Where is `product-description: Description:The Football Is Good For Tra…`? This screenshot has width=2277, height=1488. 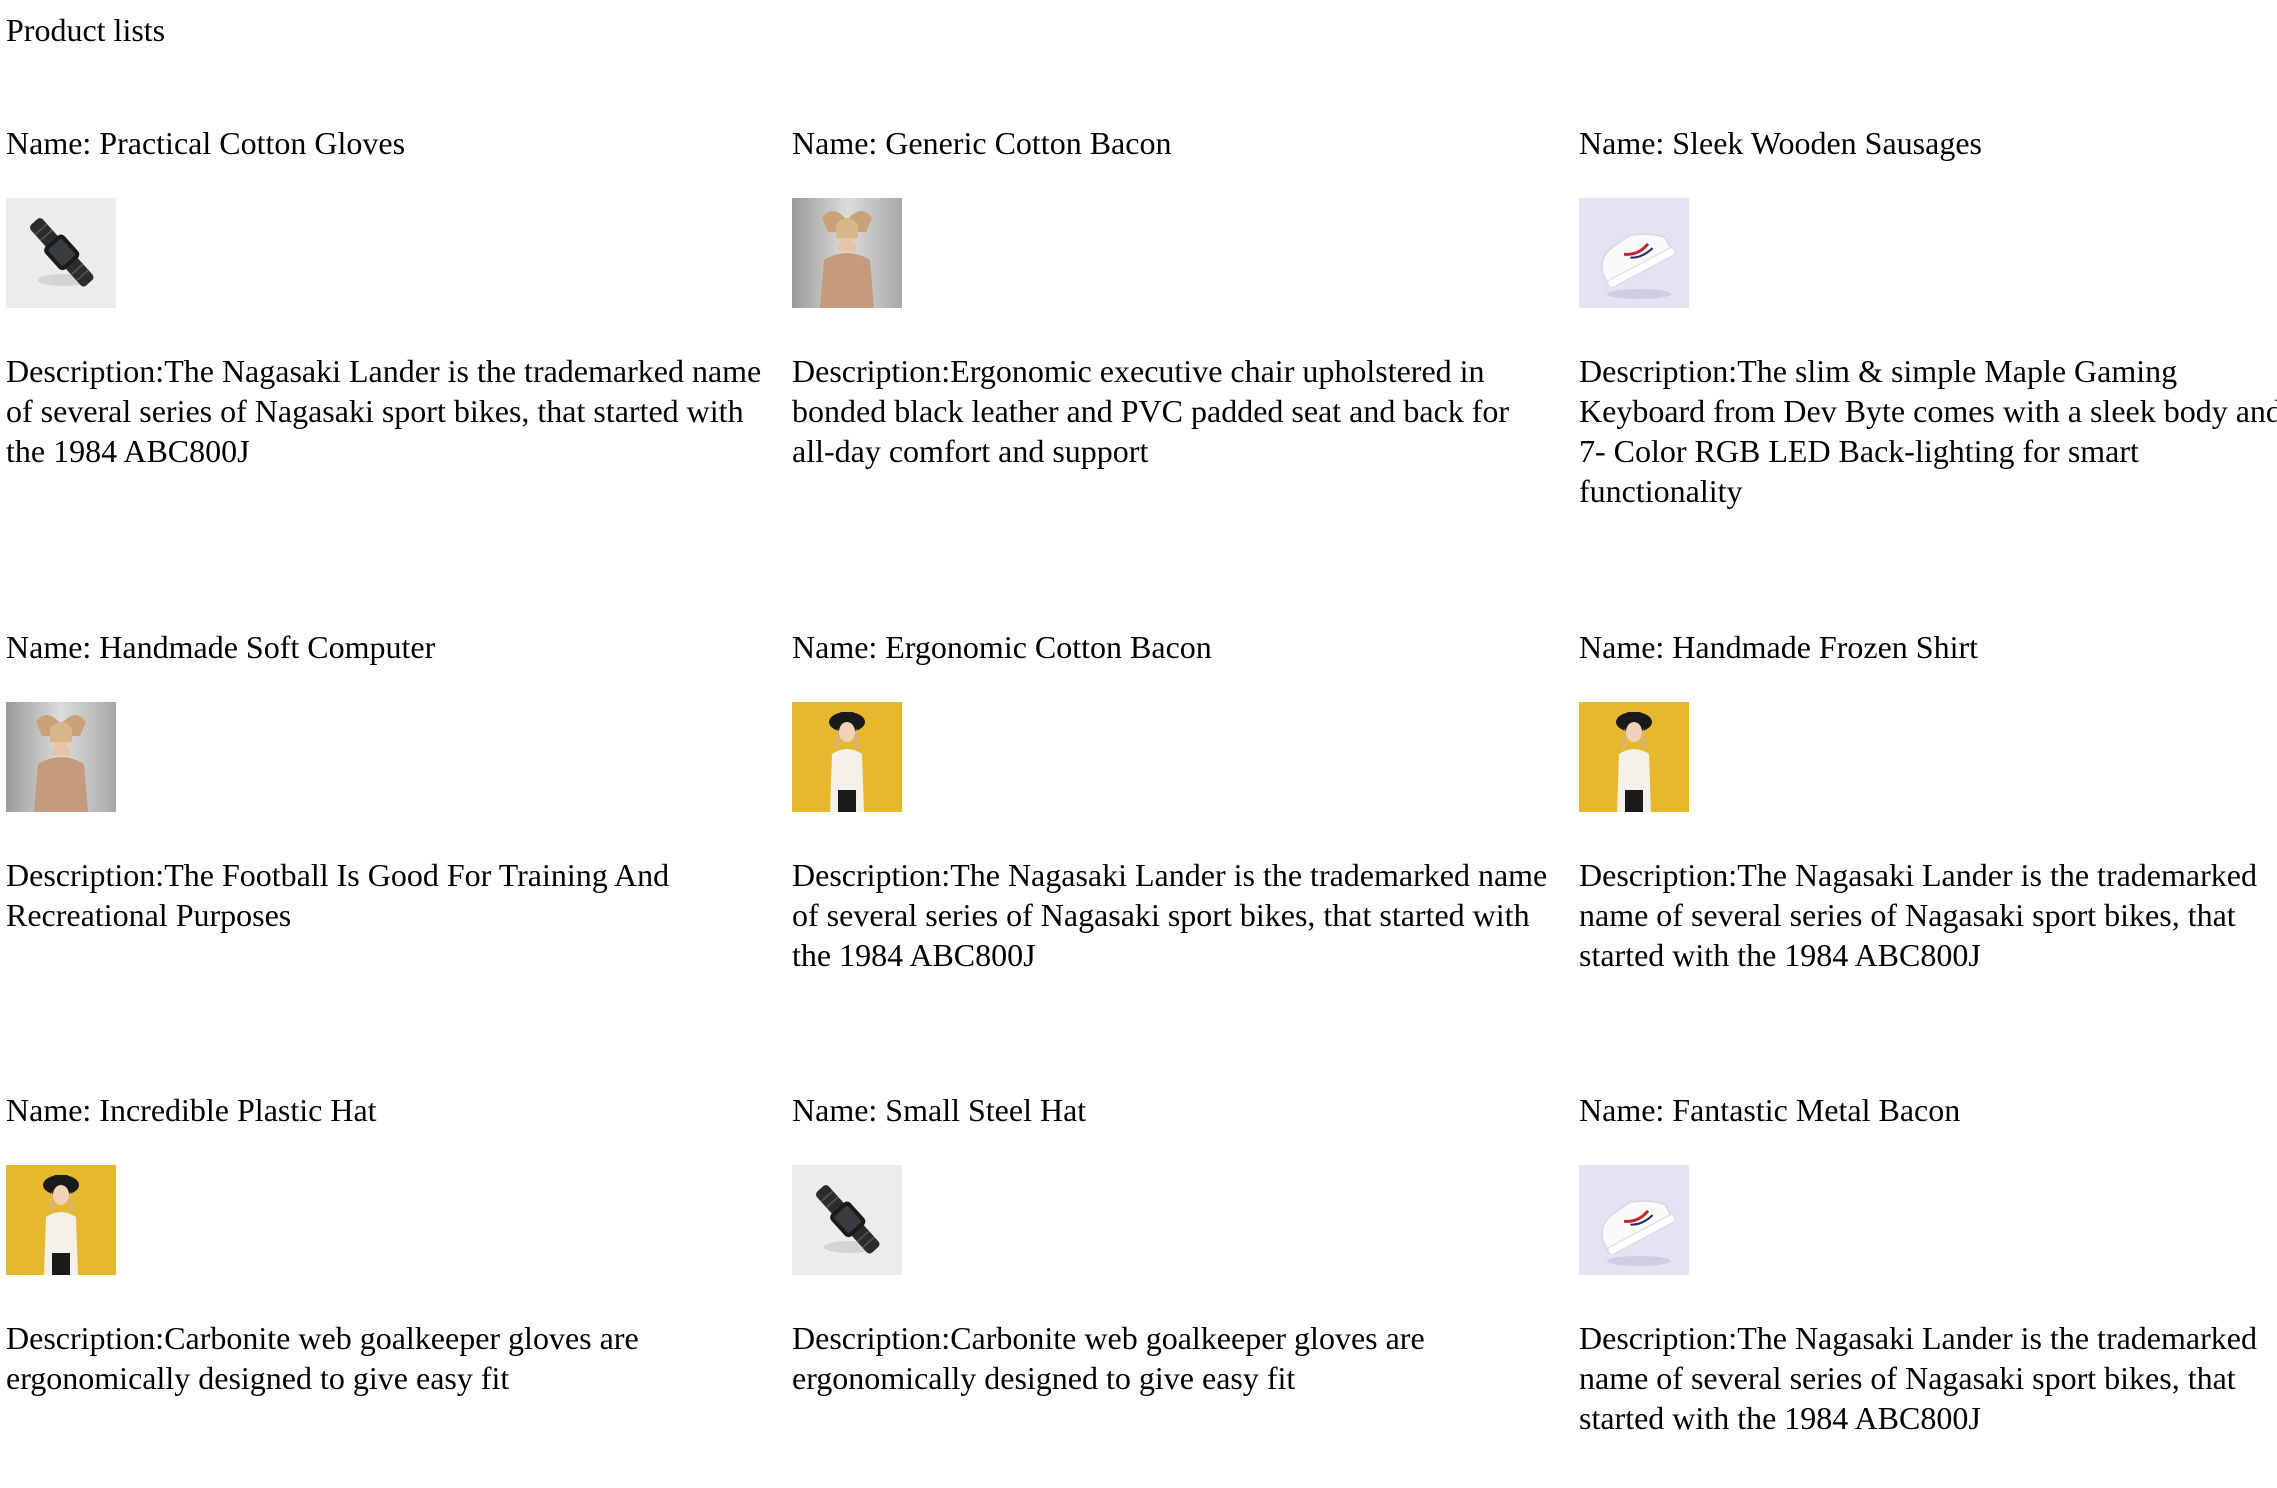 product-description: Description:The Football Is Good For Tra… is located at coordinates (338, 895).